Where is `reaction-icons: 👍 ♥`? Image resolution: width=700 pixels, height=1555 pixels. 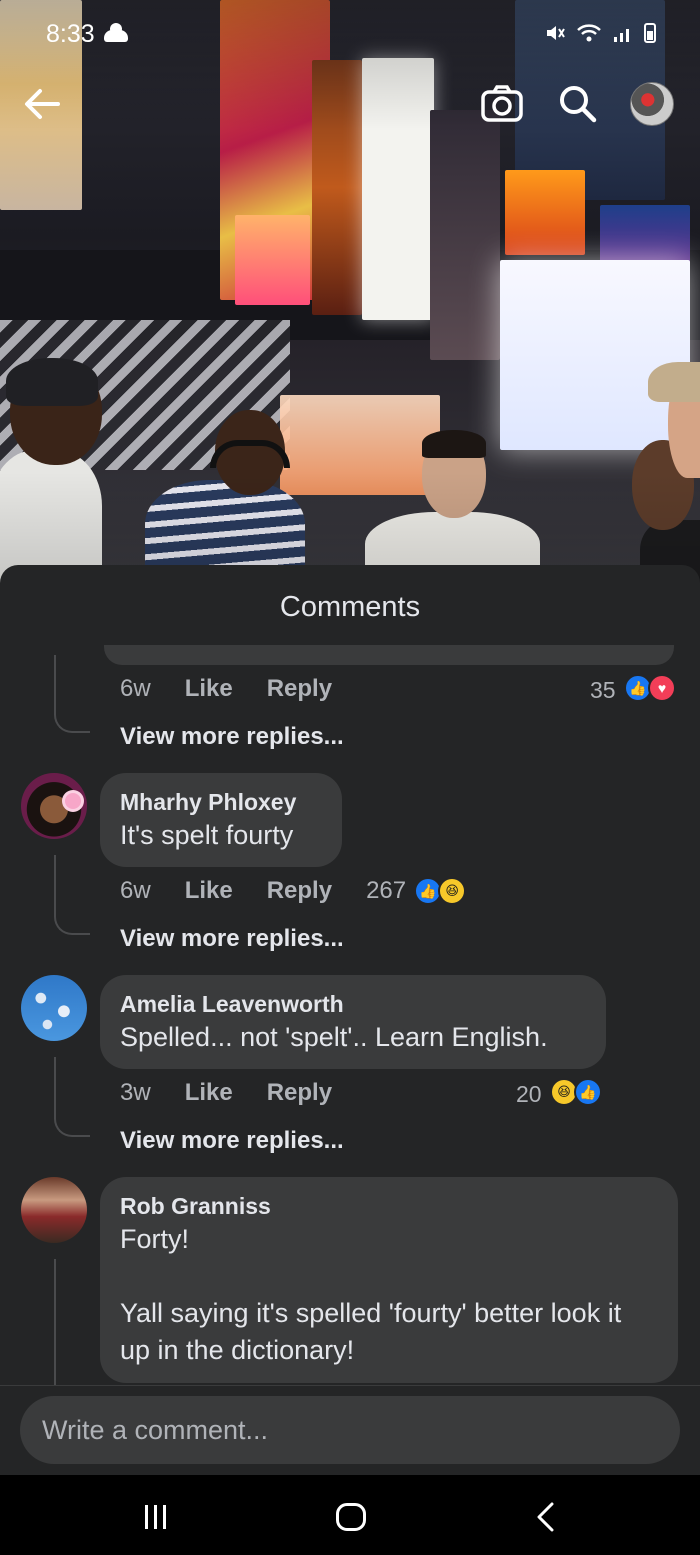 reaction-icons: 👍 ♥ is located at coordinates (650, 688).